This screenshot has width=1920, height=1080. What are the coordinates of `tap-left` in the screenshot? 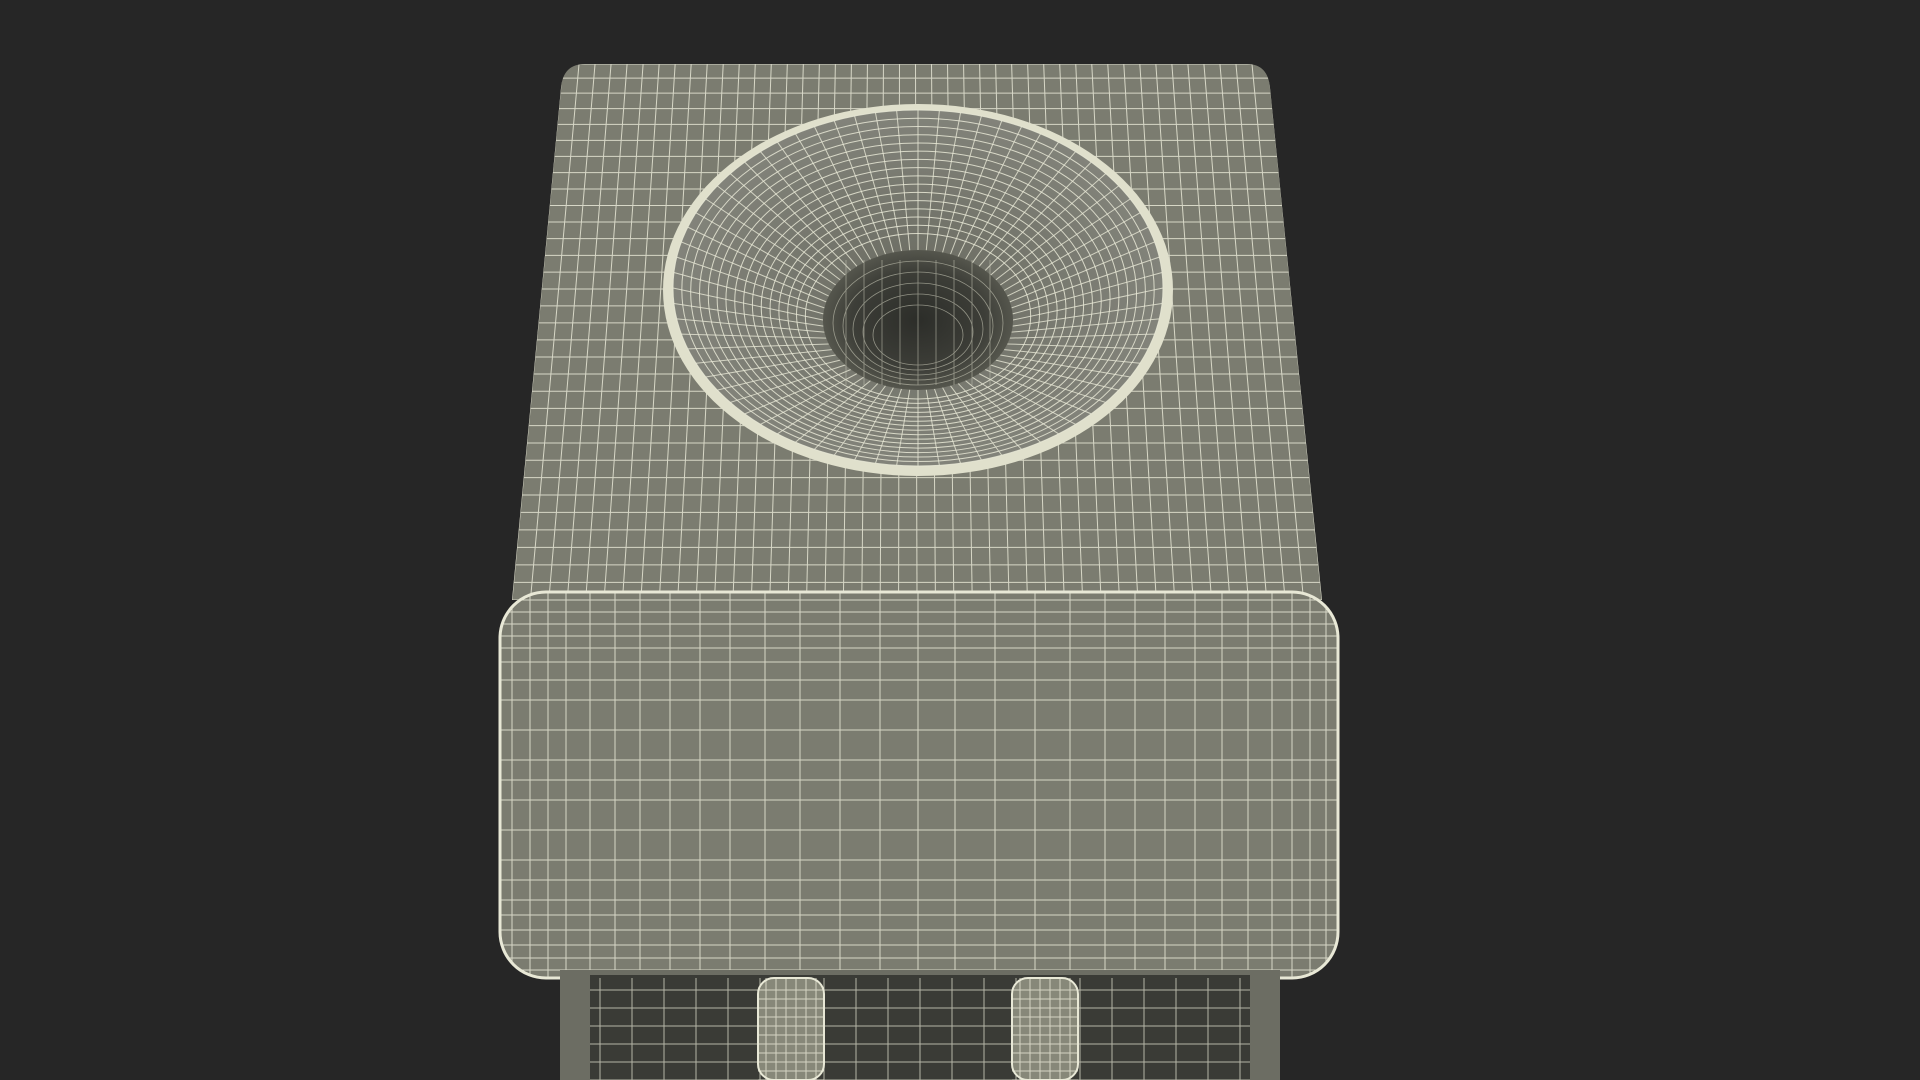 It's located at (791, 1028).